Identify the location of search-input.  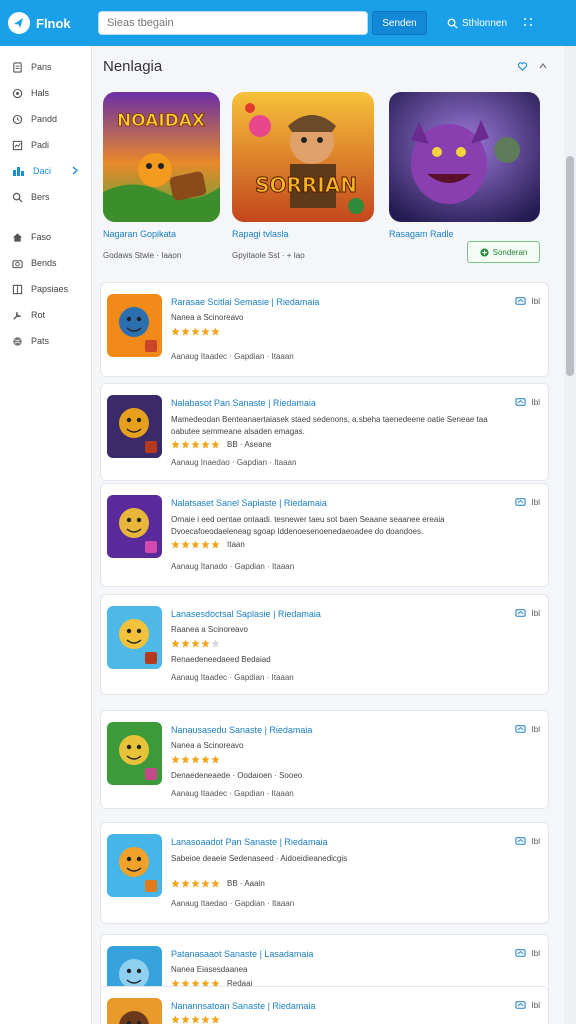
(237, 23).